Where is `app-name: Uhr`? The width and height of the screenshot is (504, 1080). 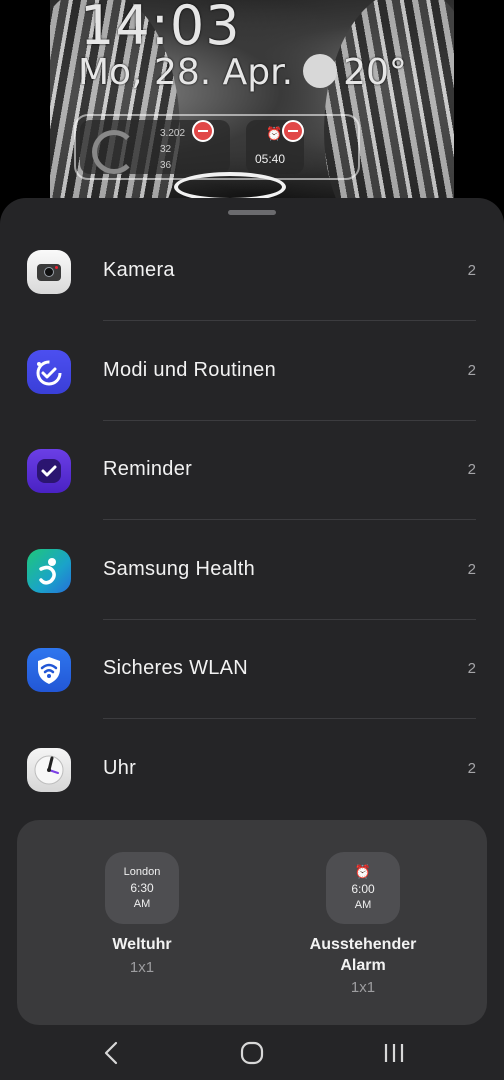 app-name: Uhr is located at coordinates (120, 768).